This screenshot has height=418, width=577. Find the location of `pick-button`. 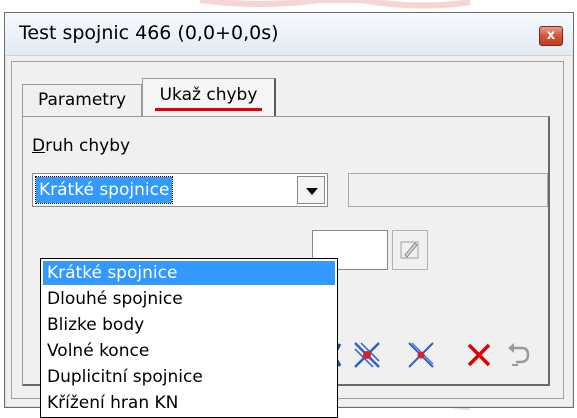

pick-button is located at coordinates (410, 250).